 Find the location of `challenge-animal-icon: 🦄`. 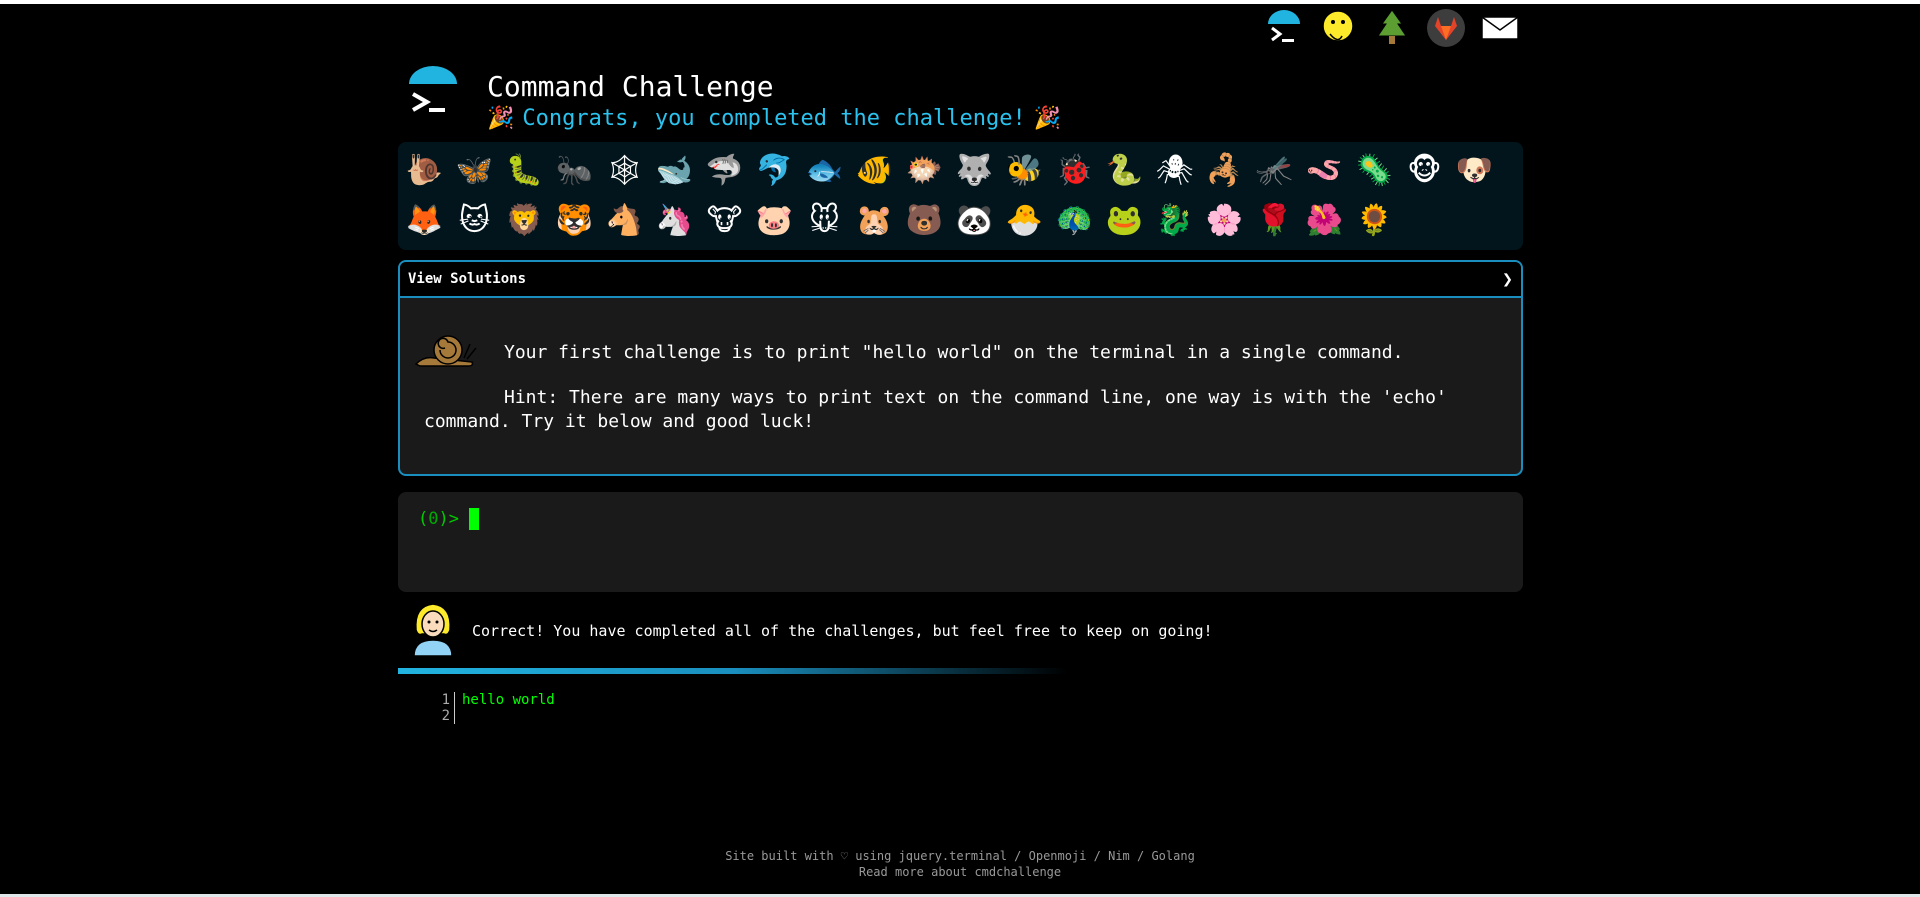

challenge-animal-icon: 🦄 is located at coordinates (674, 221).